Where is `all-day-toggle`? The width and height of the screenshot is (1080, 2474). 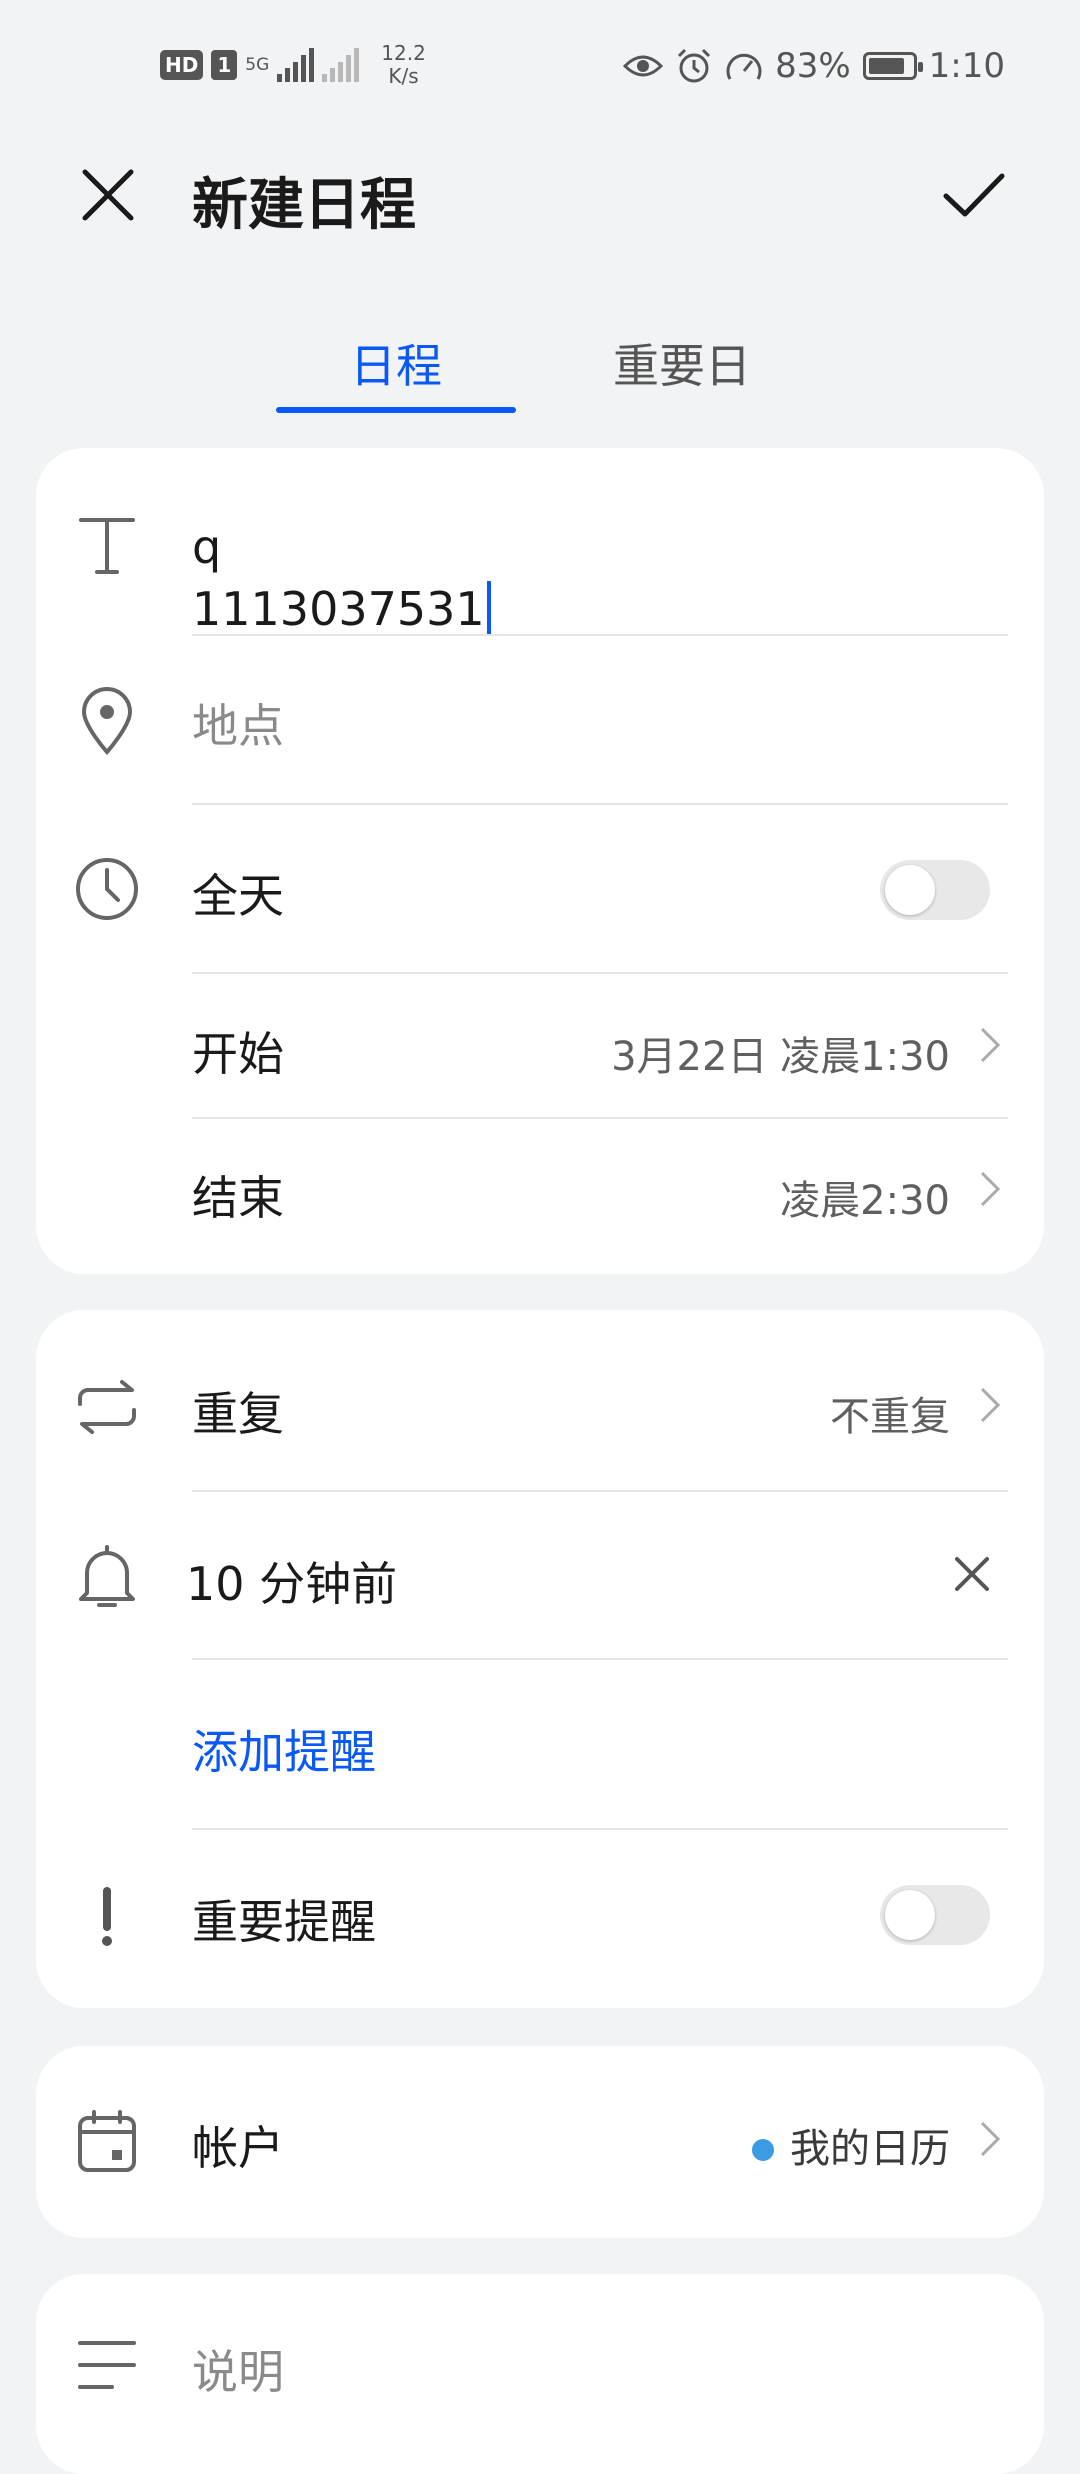 all-day-toggle is located at coordinates (935, 890).